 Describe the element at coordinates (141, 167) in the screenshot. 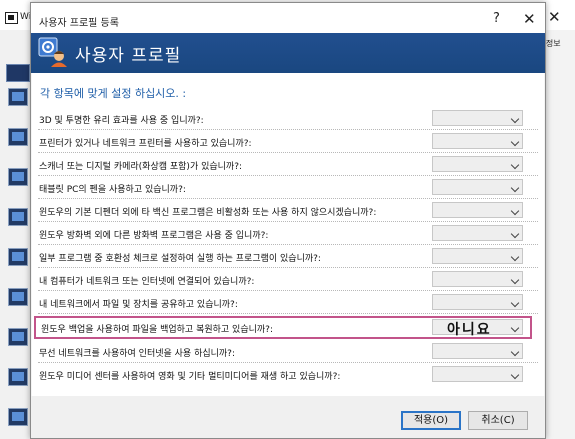

I see `question-label: 스캐너 또는 디지털 카메라(화상캠 포함)가 있습니까?:` at that location.